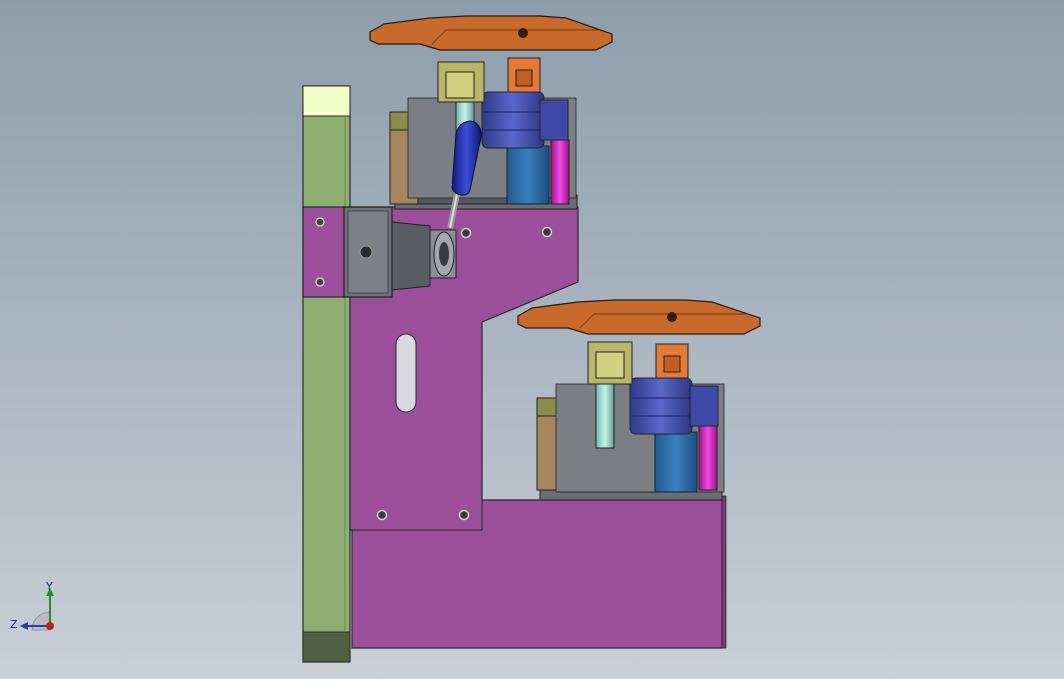 The height and width of the screenshot is (679, 1064). I want to click on axis-y-label: Y, so click(49, 586).